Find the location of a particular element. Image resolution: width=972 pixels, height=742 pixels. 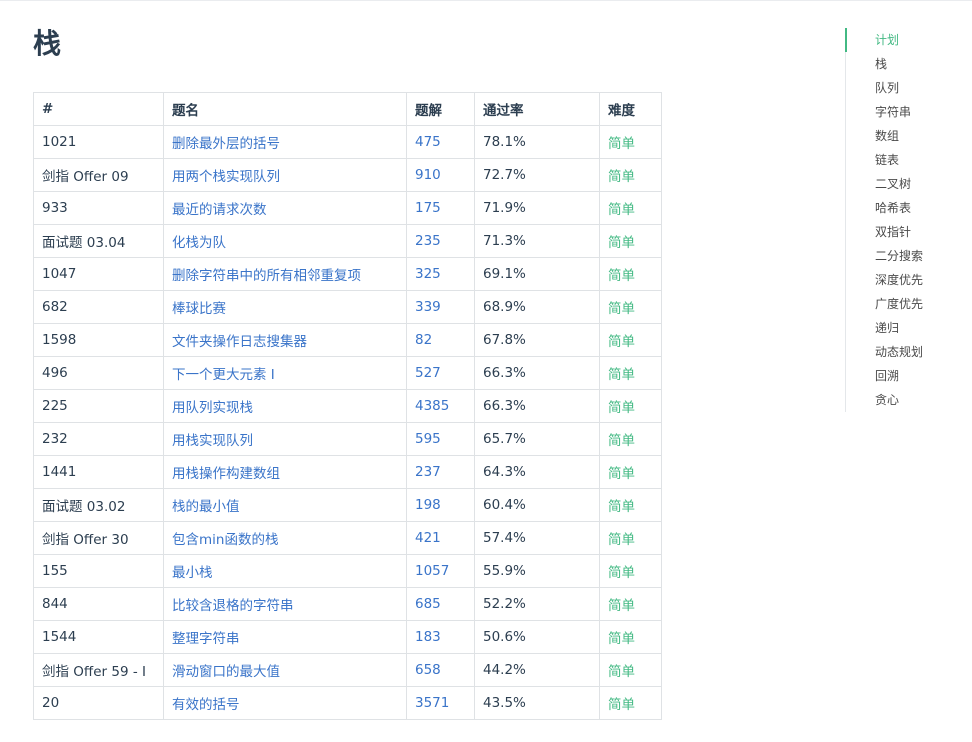

solutions-link: 82 is located at coordinates (423, 340).